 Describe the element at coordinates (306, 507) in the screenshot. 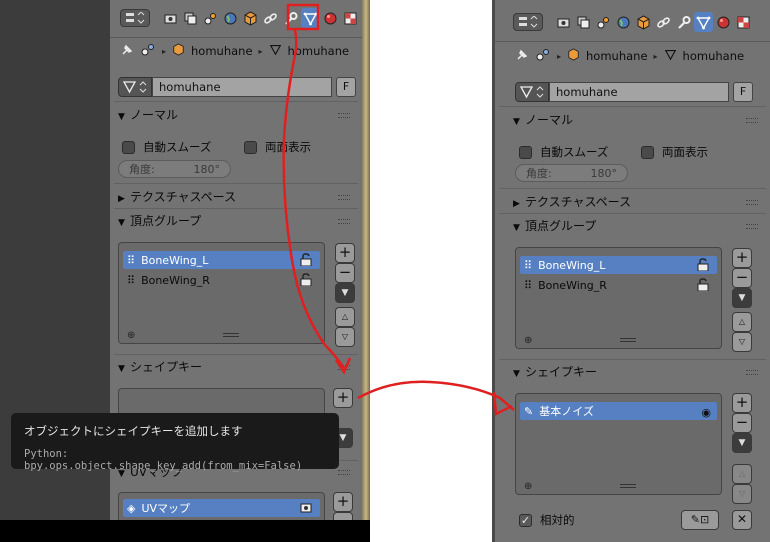

I see `camera-render-icon` at that location.